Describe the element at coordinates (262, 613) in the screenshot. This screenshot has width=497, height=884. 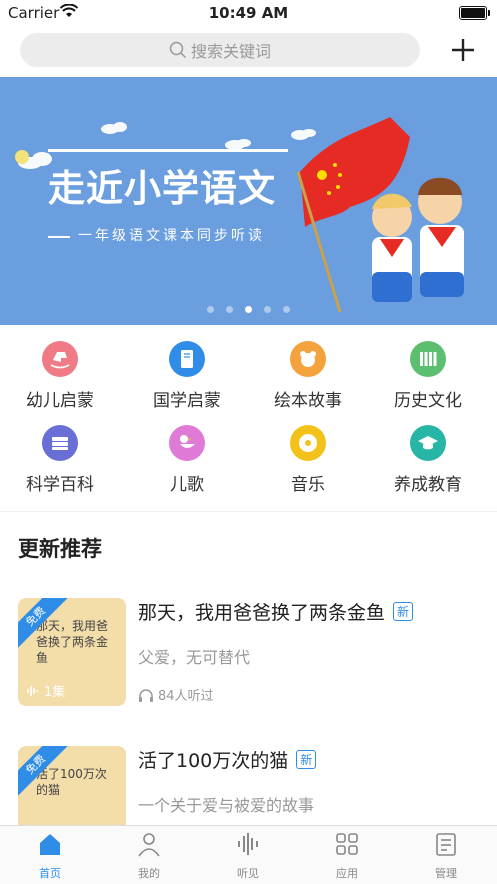
I see `item-title-text: 那天，我用爸爸换了两条金鱼` at that location.